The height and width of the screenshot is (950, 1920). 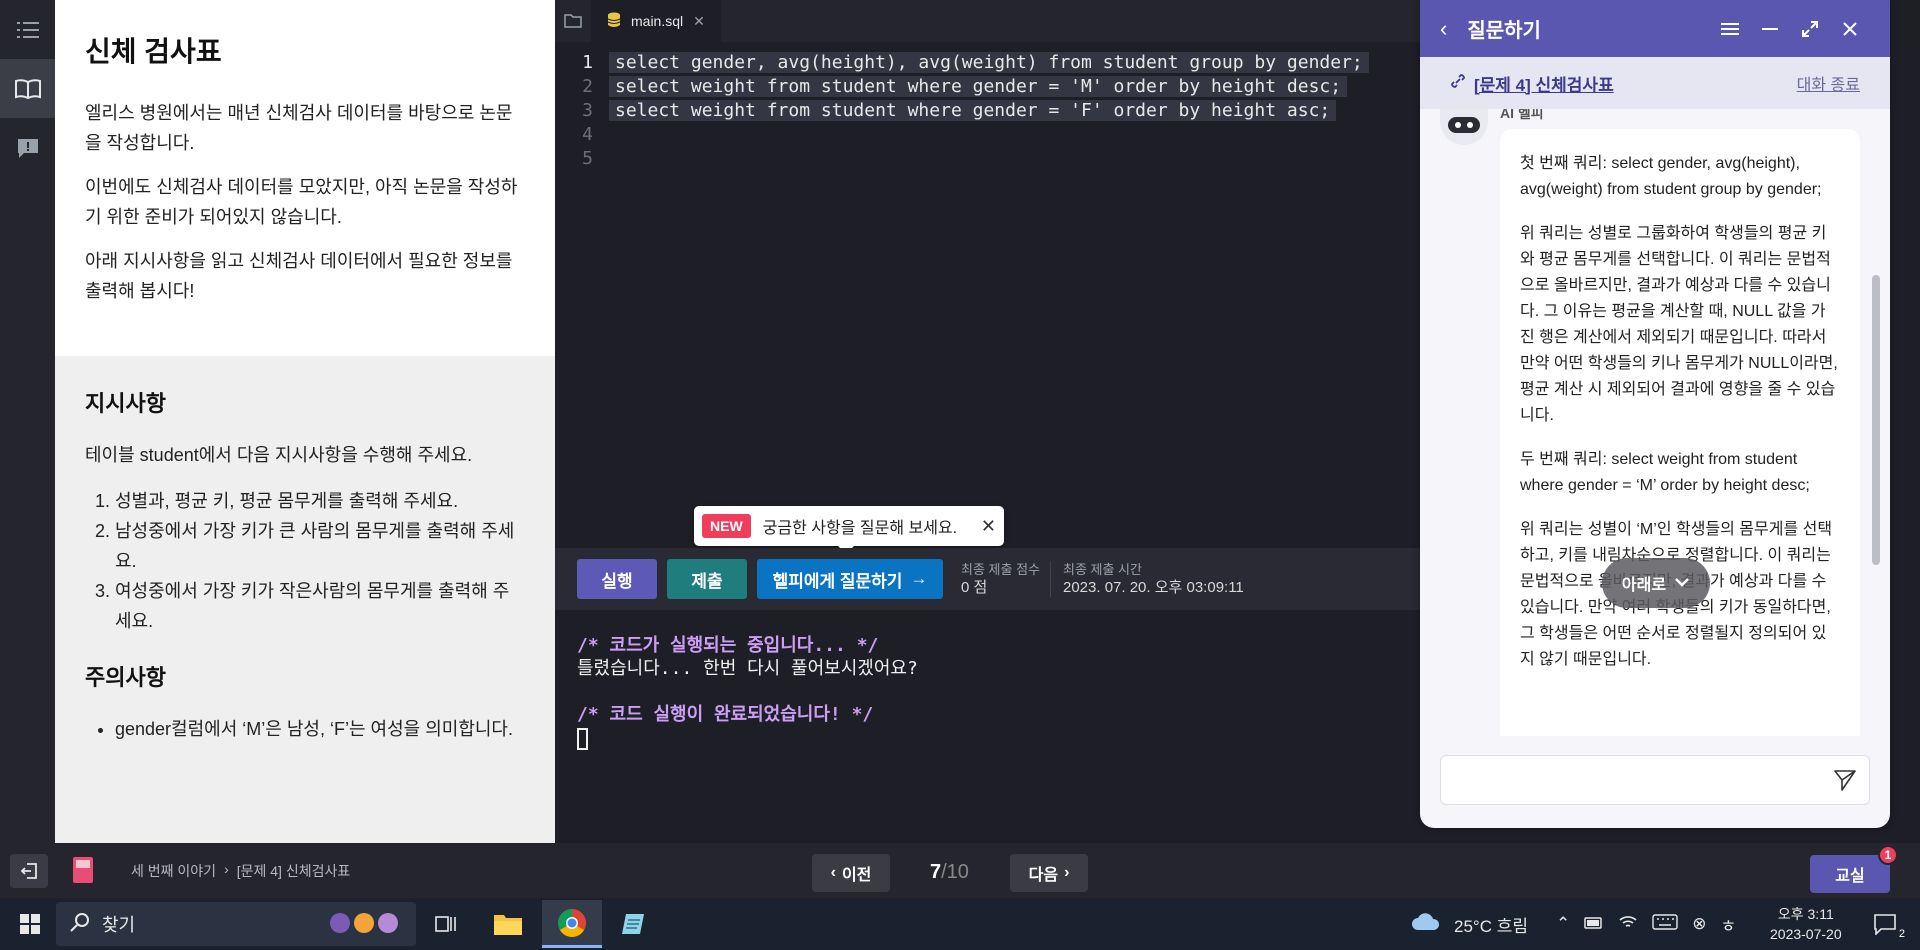 I want to click on minimize-icon, so click(x=1770, y=29).